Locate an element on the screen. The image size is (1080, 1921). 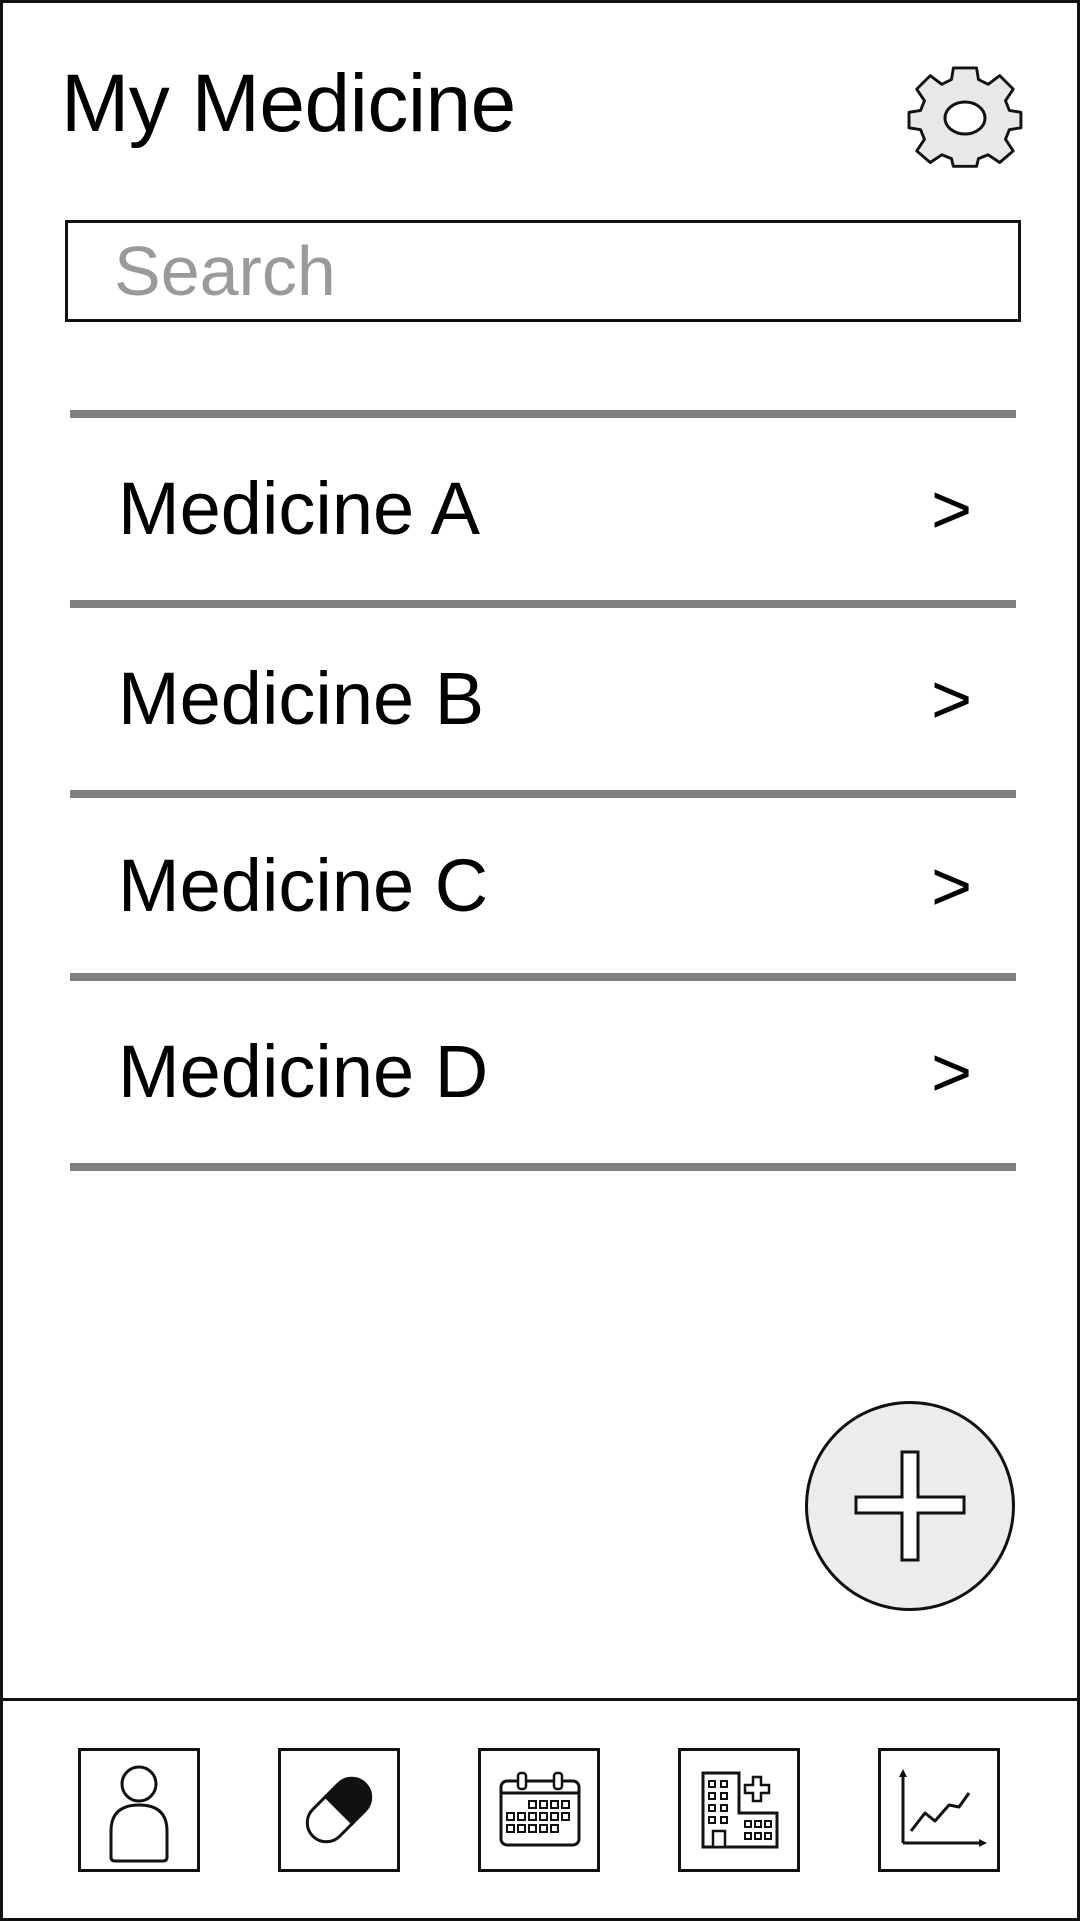
nav-medicine-button is located at coordinates (339, 1810).